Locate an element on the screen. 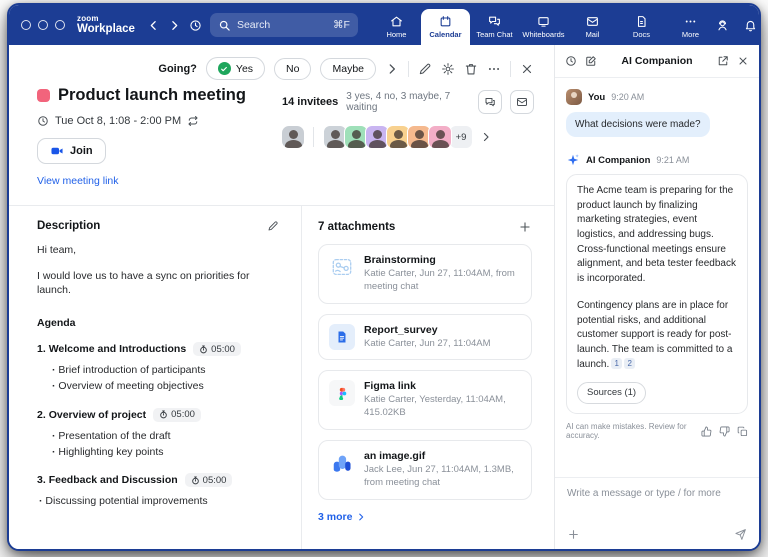 This screenshot has height=557, width=768. view-meeting-link: View meeting link is located at coordinates (78, 181).